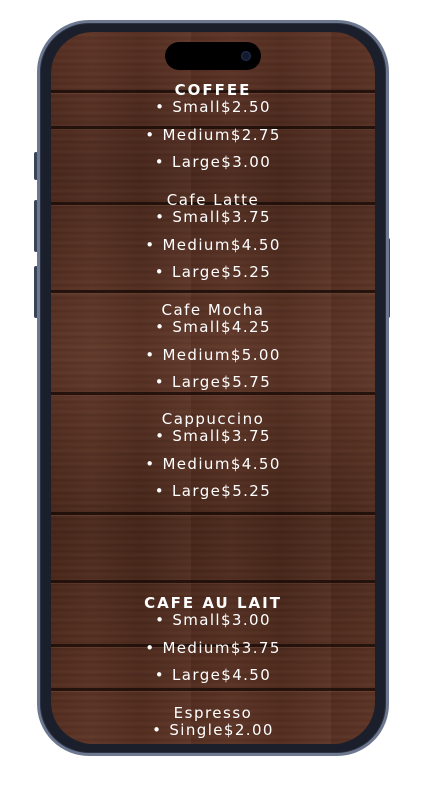 This screenshot has width=438, height=794. I want to click on section-title: CAFE AU LAIT, so click(213, 603).